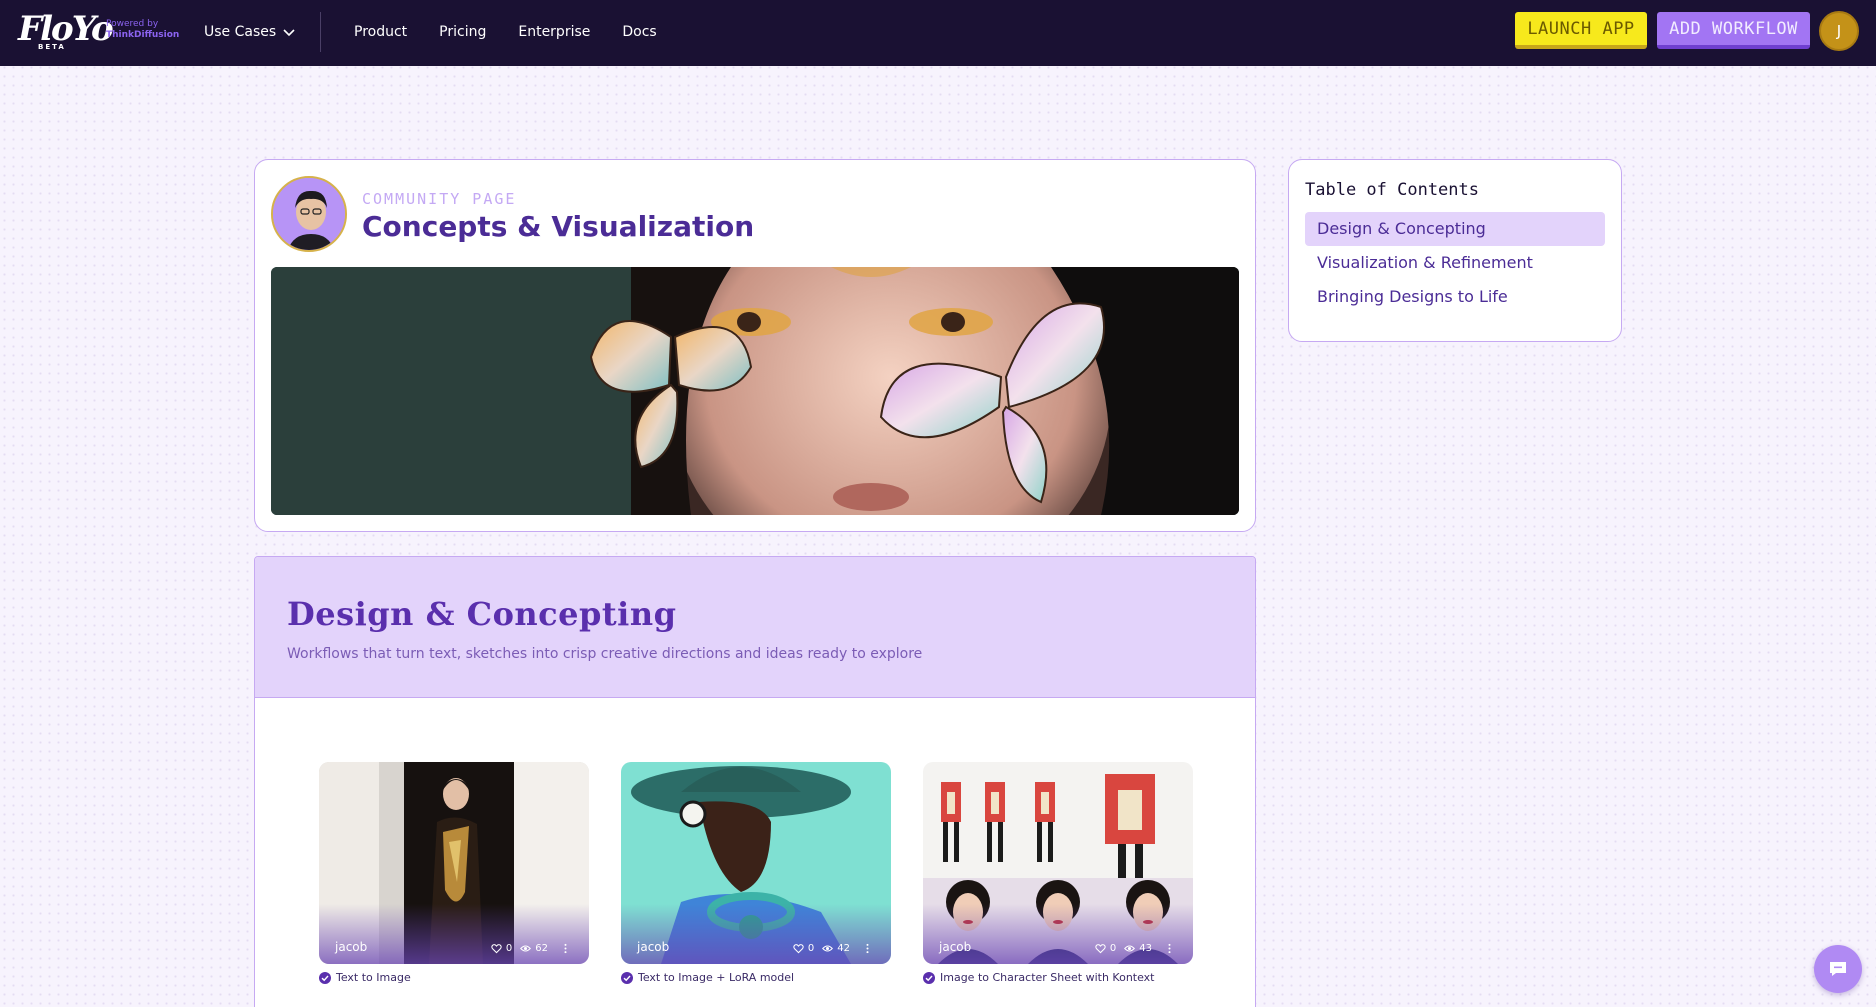  Describe the element at coordinates (52, 47) in the screenshot. I see `beta-badge: BETA` at that location.